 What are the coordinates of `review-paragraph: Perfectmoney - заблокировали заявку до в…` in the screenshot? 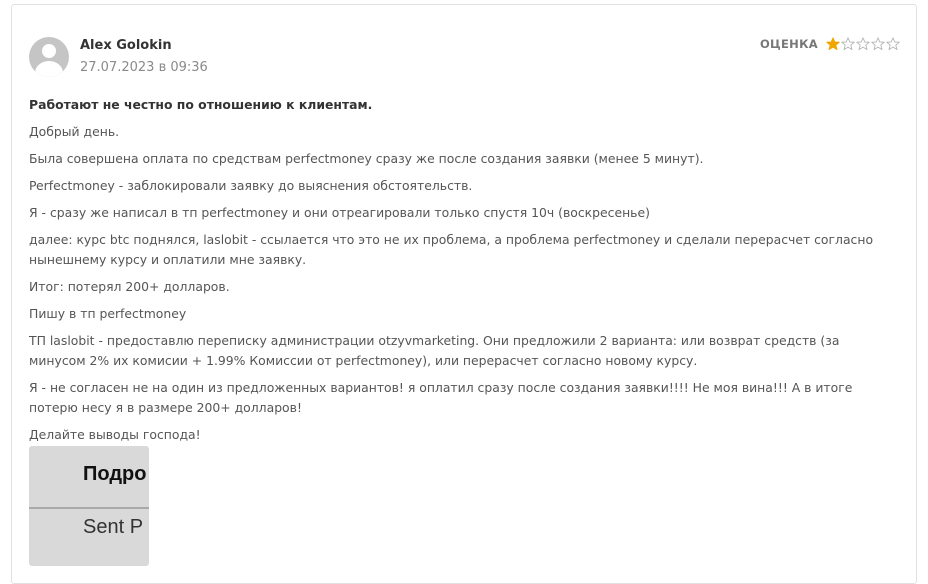 It's located at (251, 185).